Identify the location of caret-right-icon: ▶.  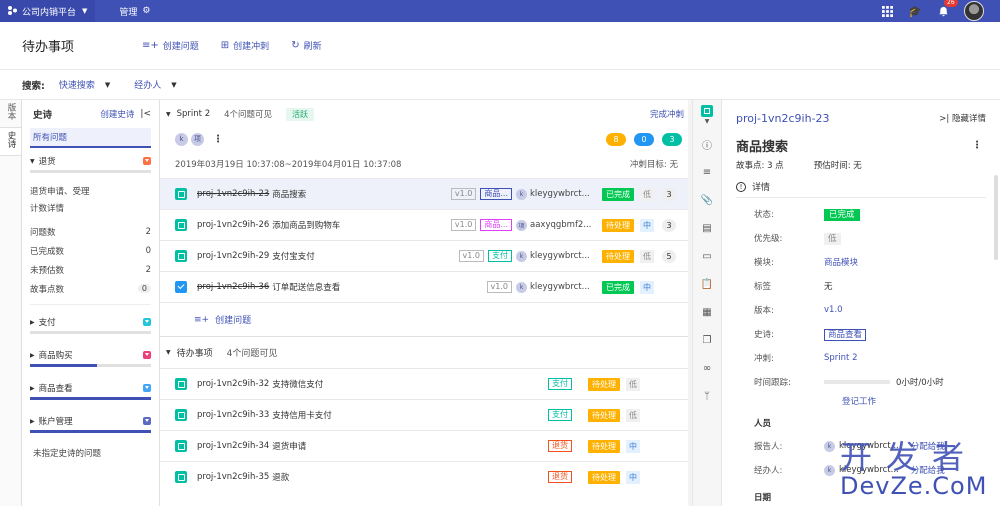
(32, 355).